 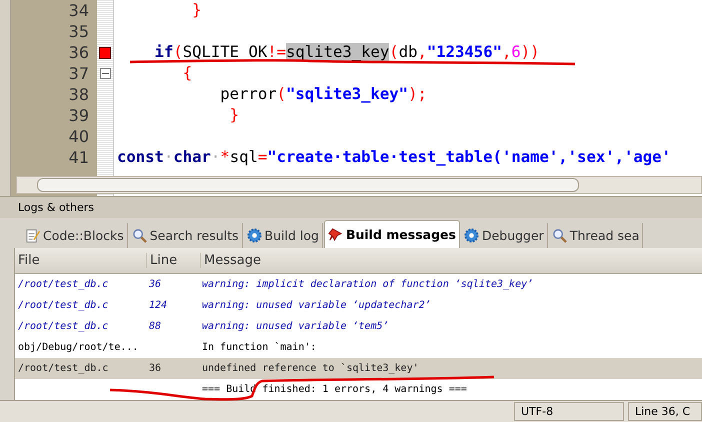 I want to click on cursor-position-status: Line 36, C, so click(x=665, y=411).